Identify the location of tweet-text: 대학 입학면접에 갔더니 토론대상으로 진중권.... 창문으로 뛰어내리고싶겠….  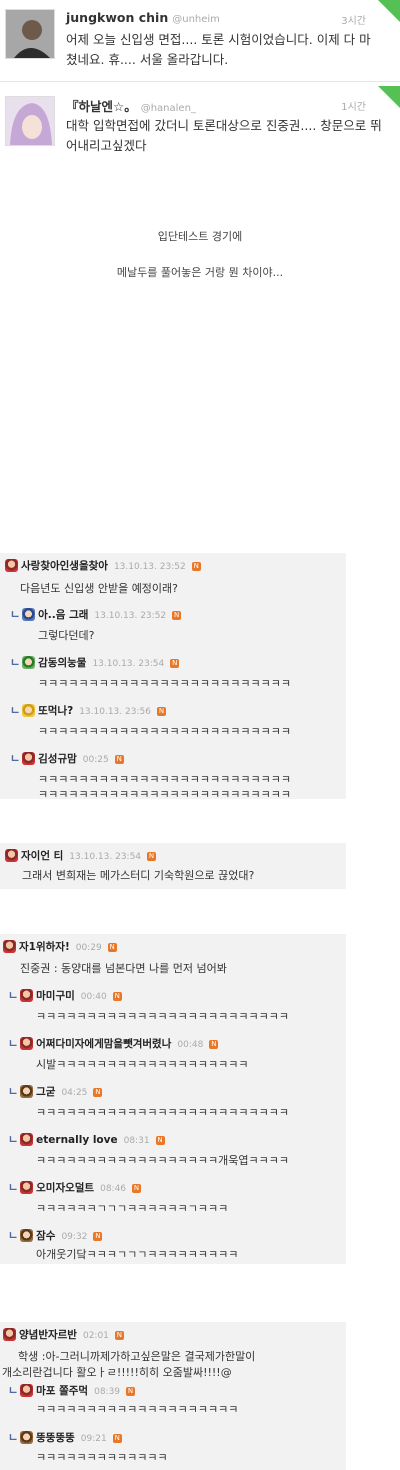
(224, 135).